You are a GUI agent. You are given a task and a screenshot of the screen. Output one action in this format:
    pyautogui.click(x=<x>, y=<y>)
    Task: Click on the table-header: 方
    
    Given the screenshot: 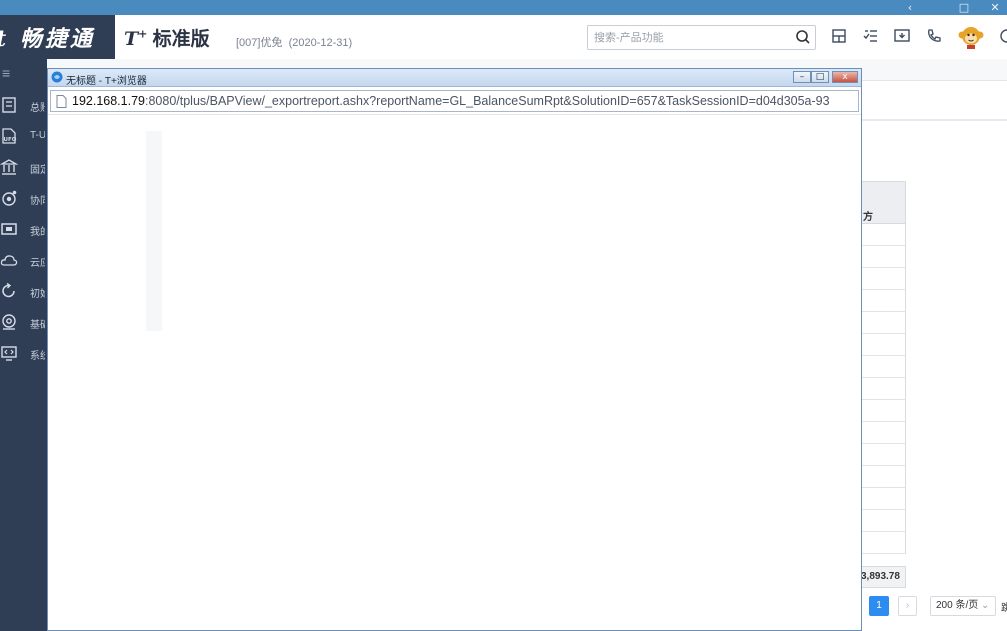 What is the action you would take?
    pyautogui.click(x=883, y=202)
    